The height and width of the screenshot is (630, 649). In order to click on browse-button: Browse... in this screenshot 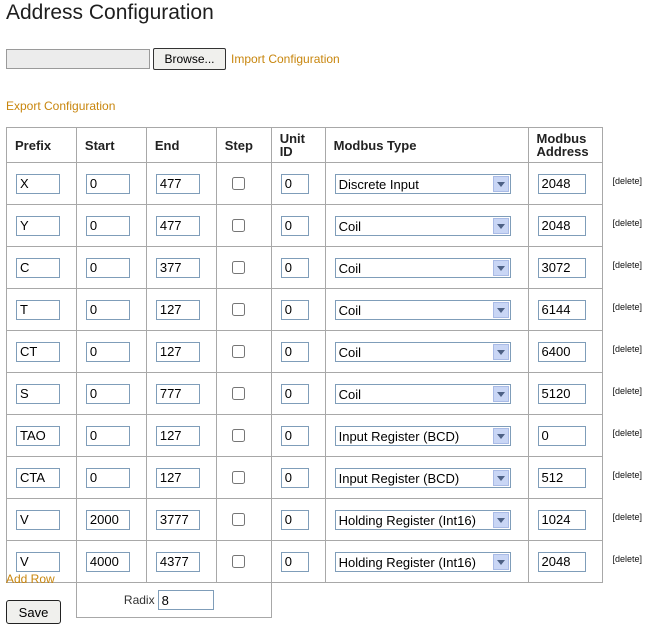, I will do `click(189, 59)`.